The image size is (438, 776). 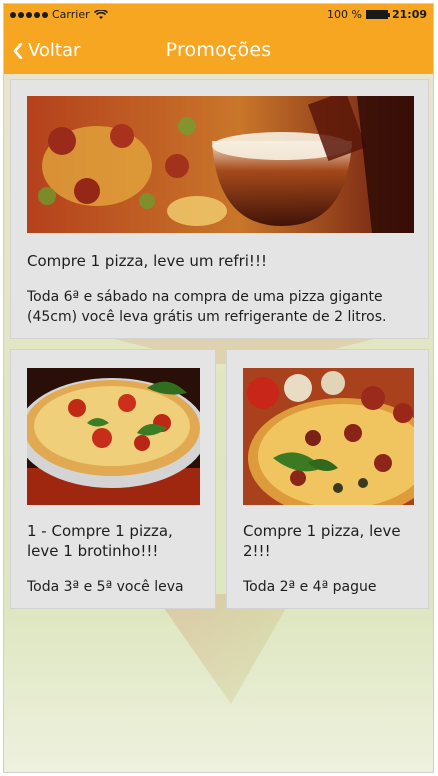 I want to click on wifi-icon, so click(x=100, y=14).